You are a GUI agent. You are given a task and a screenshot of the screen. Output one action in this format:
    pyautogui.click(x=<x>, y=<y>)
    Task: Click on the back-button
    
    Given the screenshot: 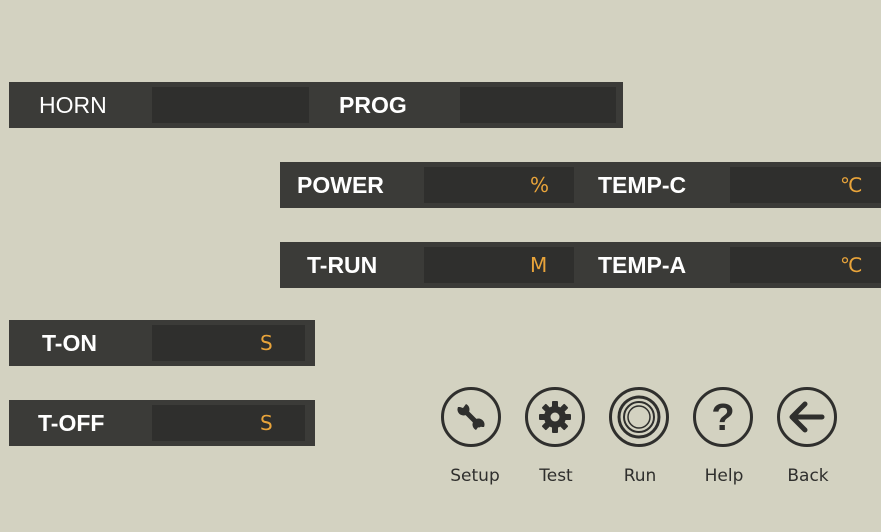 What is the action you would take?
    pyautogui.click(x=807, y=417)
    